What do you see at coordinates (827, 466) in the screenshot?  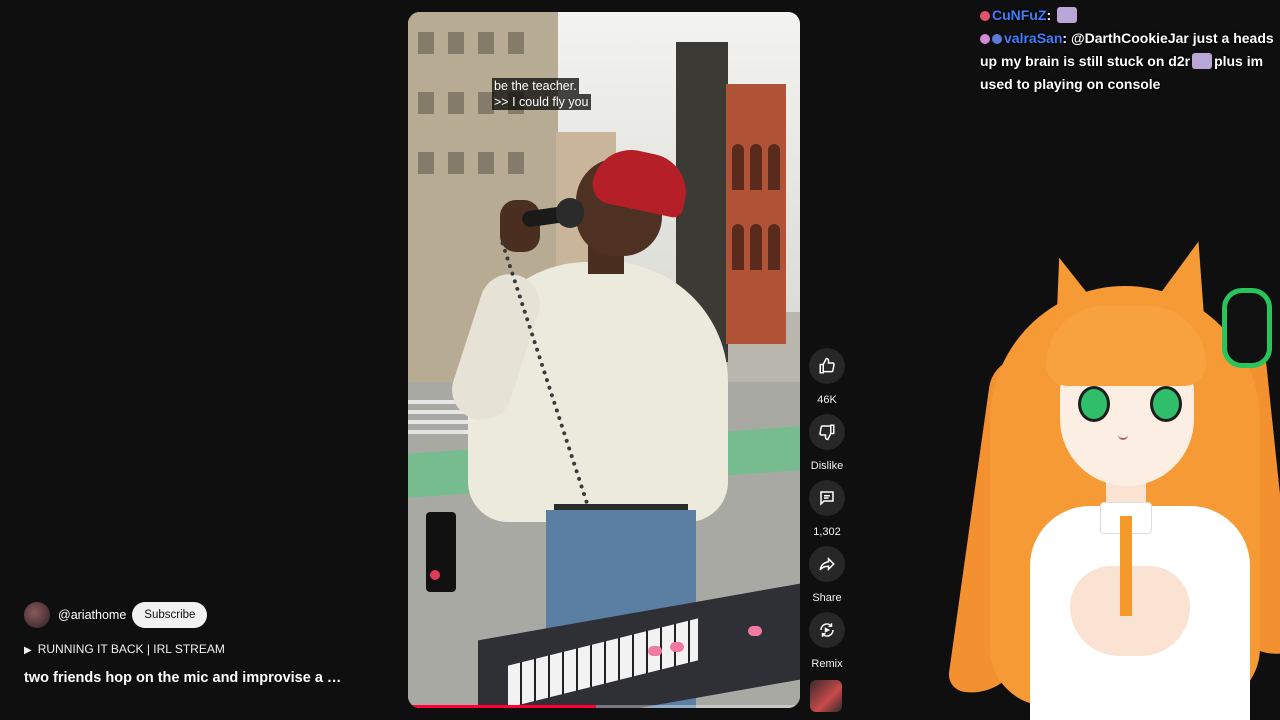 I see `dislike-label: Dislike` at bounding box center [827, 466].